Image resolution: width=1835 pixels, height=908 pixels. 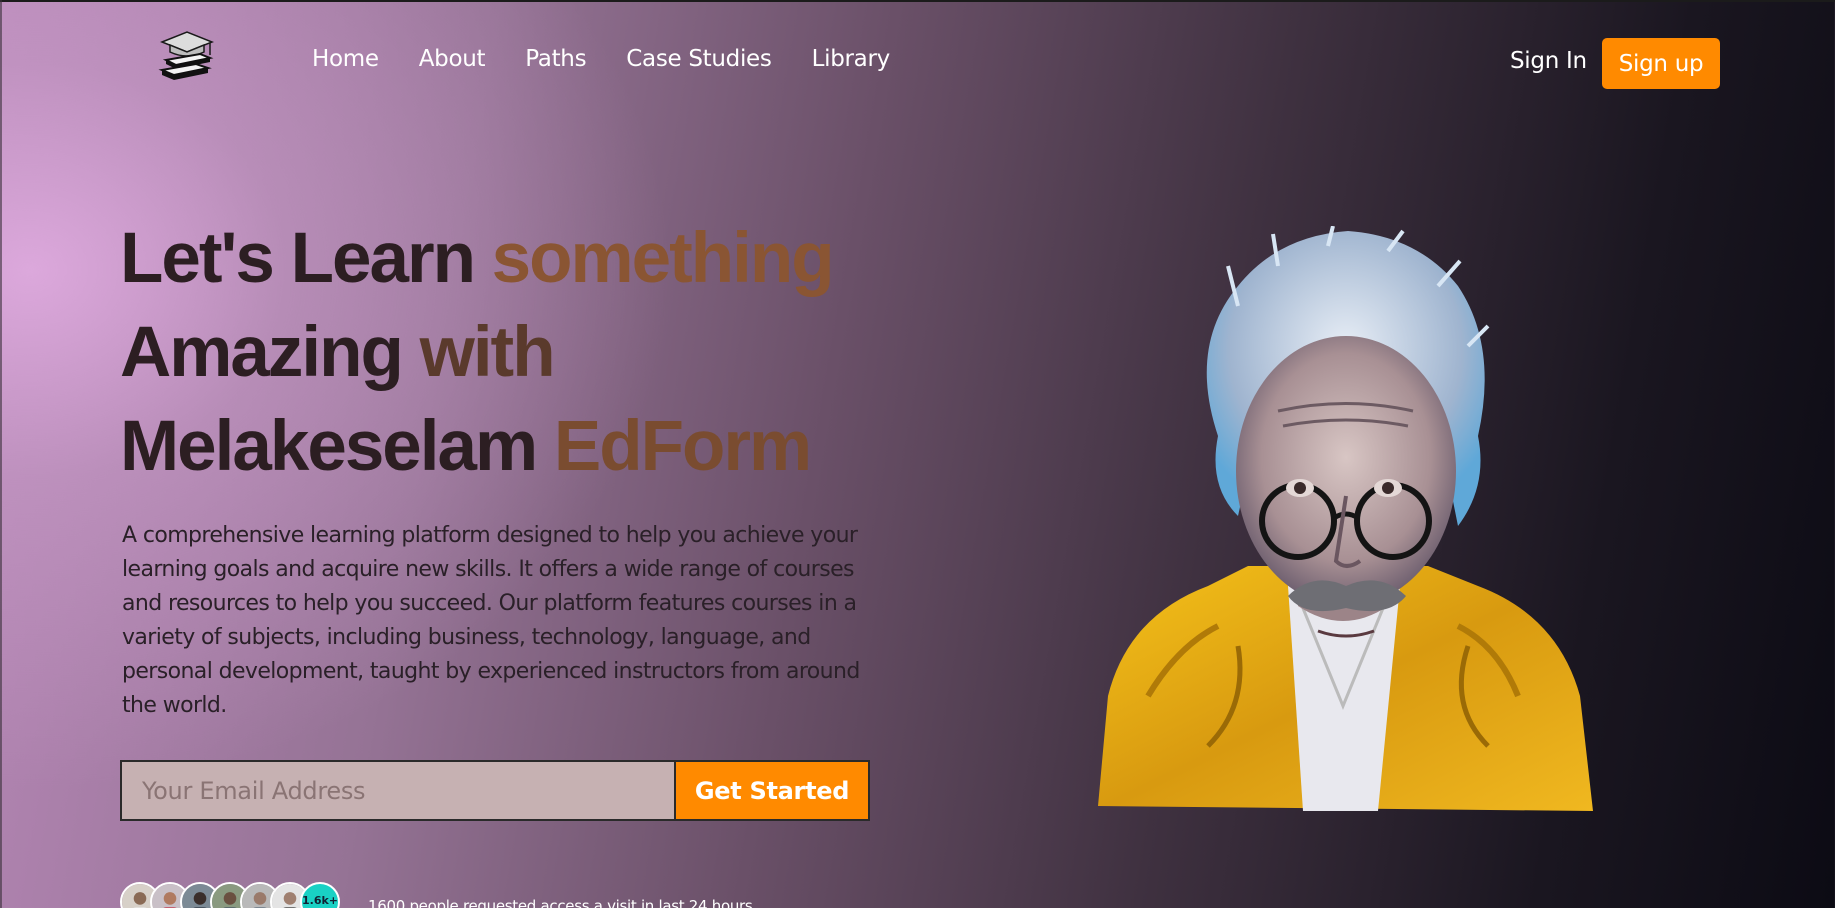 What do you see at coordinates (663, 258) in the screenshot?
I see `headline-highlight: something` at bounding box center [663, 258].